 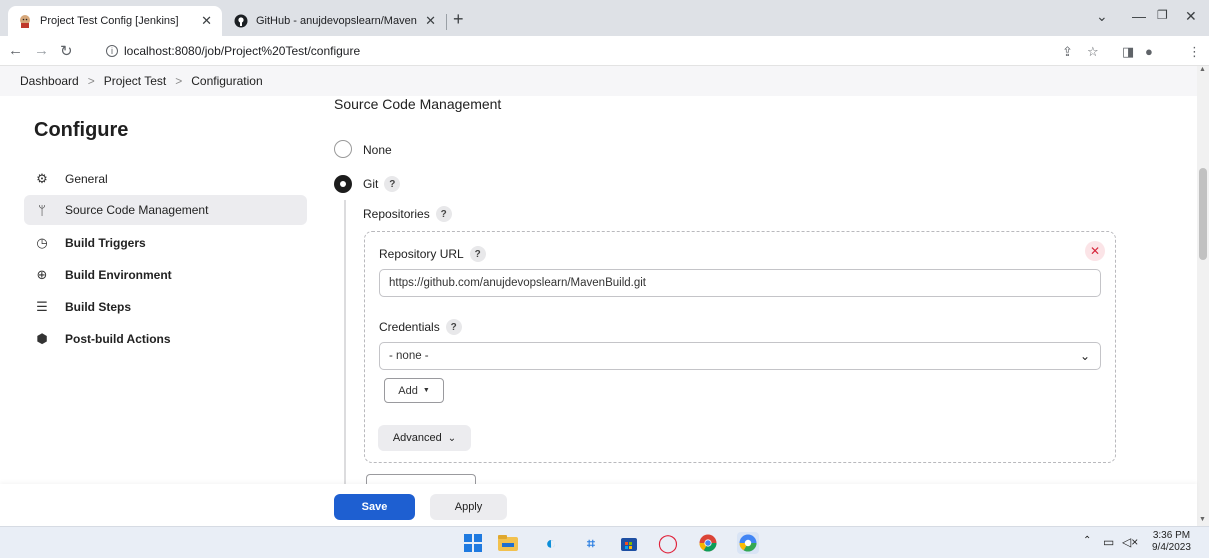 I want to click on save-button: Save, so click(x=374, y=507).